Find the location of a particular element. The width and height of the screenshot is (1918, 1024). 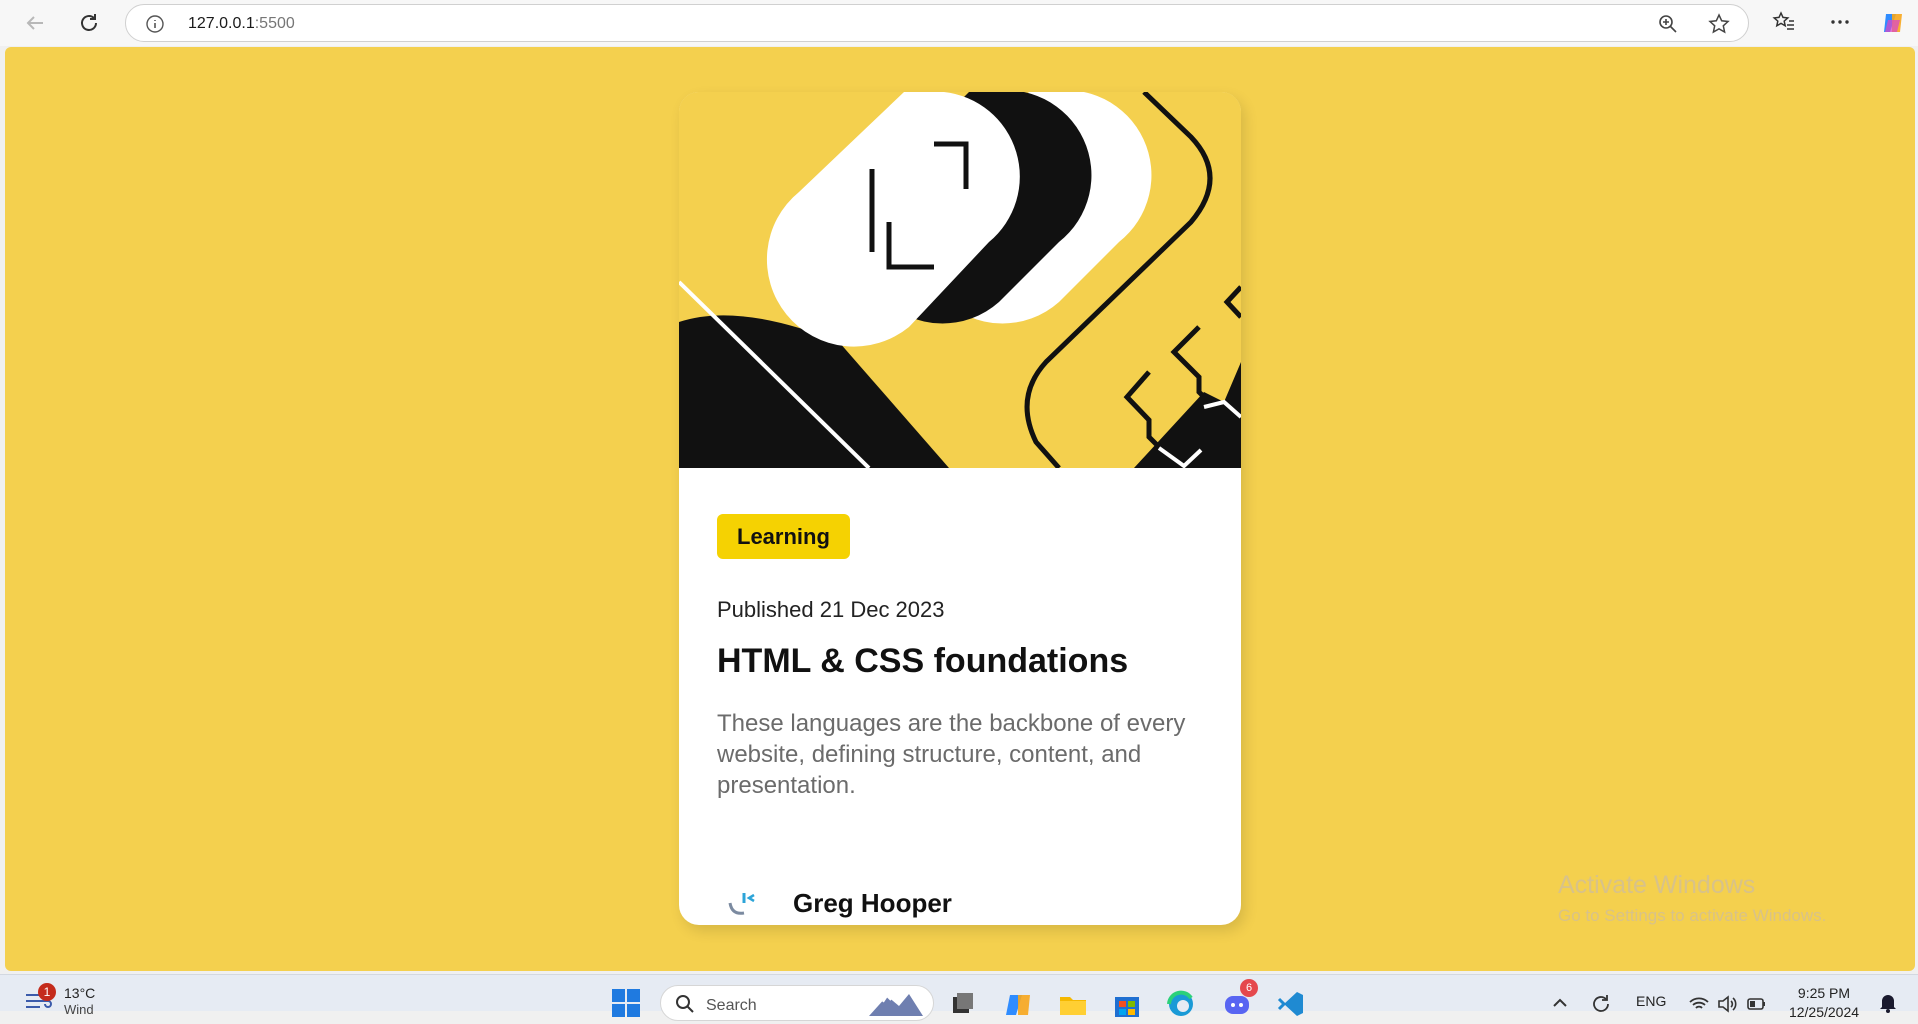

copilot-app-icon is located at coordinates (1018, 1005).